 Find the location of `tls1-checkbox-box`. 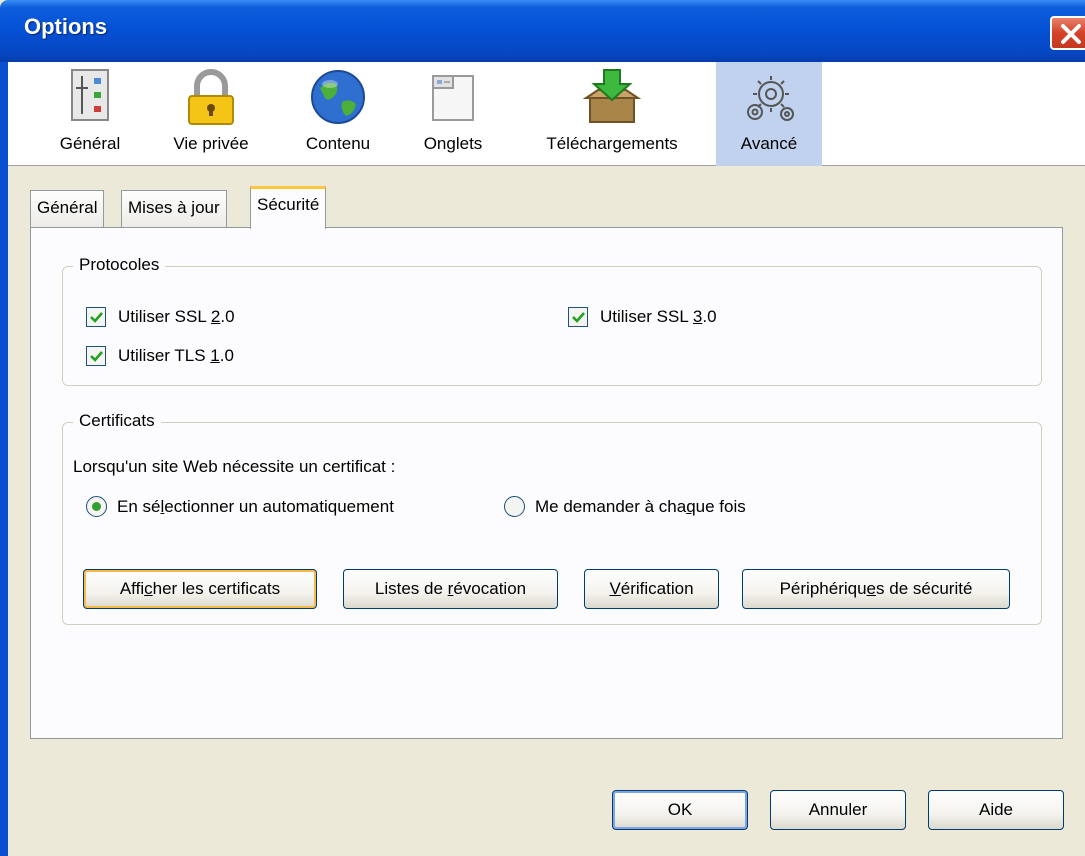

tls1-checkbox-box is located at coordinates (96, 356).